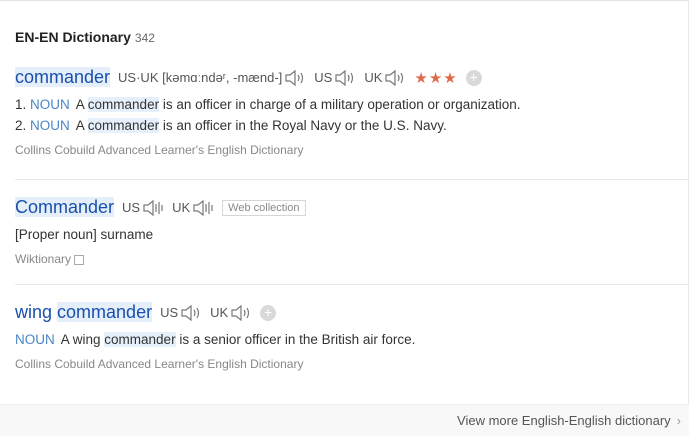 This screenshot has width=689, height=436. I want to click on entry-headline: wing commander US UK +, so click(352, 312).